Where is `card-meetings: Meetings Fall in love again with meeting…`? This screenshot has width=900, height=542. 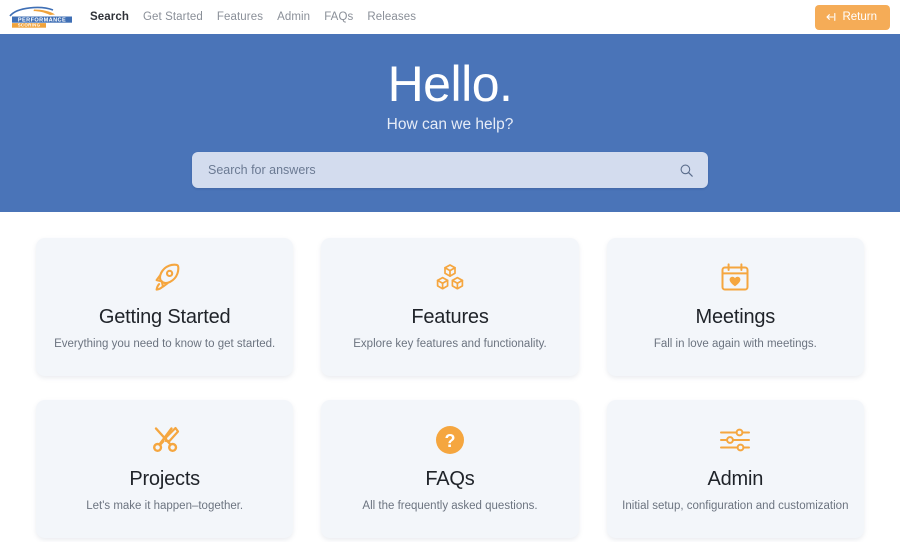
card-meetings: Meetings Fall in love again with meeting… is located at coordinates (735, 307).